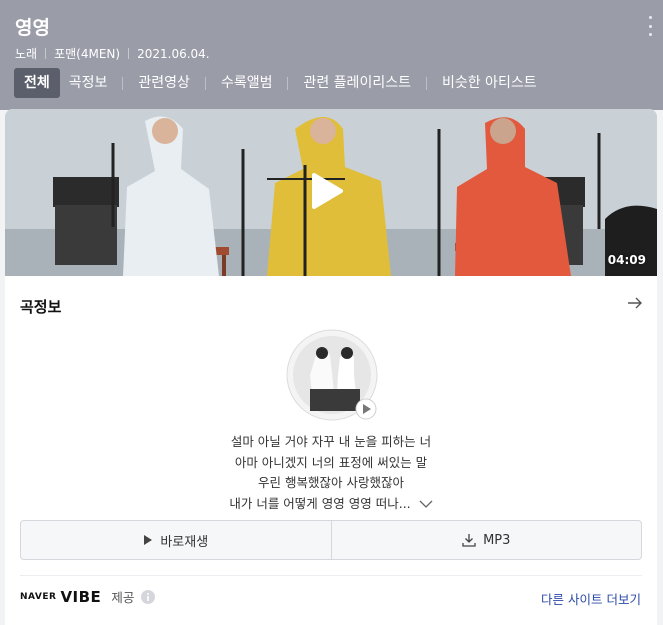 The width and height of the screenshot is (663, 625). Describe the element at coordinates (37, 83) in the screenshot. I see `tab-all: 전체` at that location.